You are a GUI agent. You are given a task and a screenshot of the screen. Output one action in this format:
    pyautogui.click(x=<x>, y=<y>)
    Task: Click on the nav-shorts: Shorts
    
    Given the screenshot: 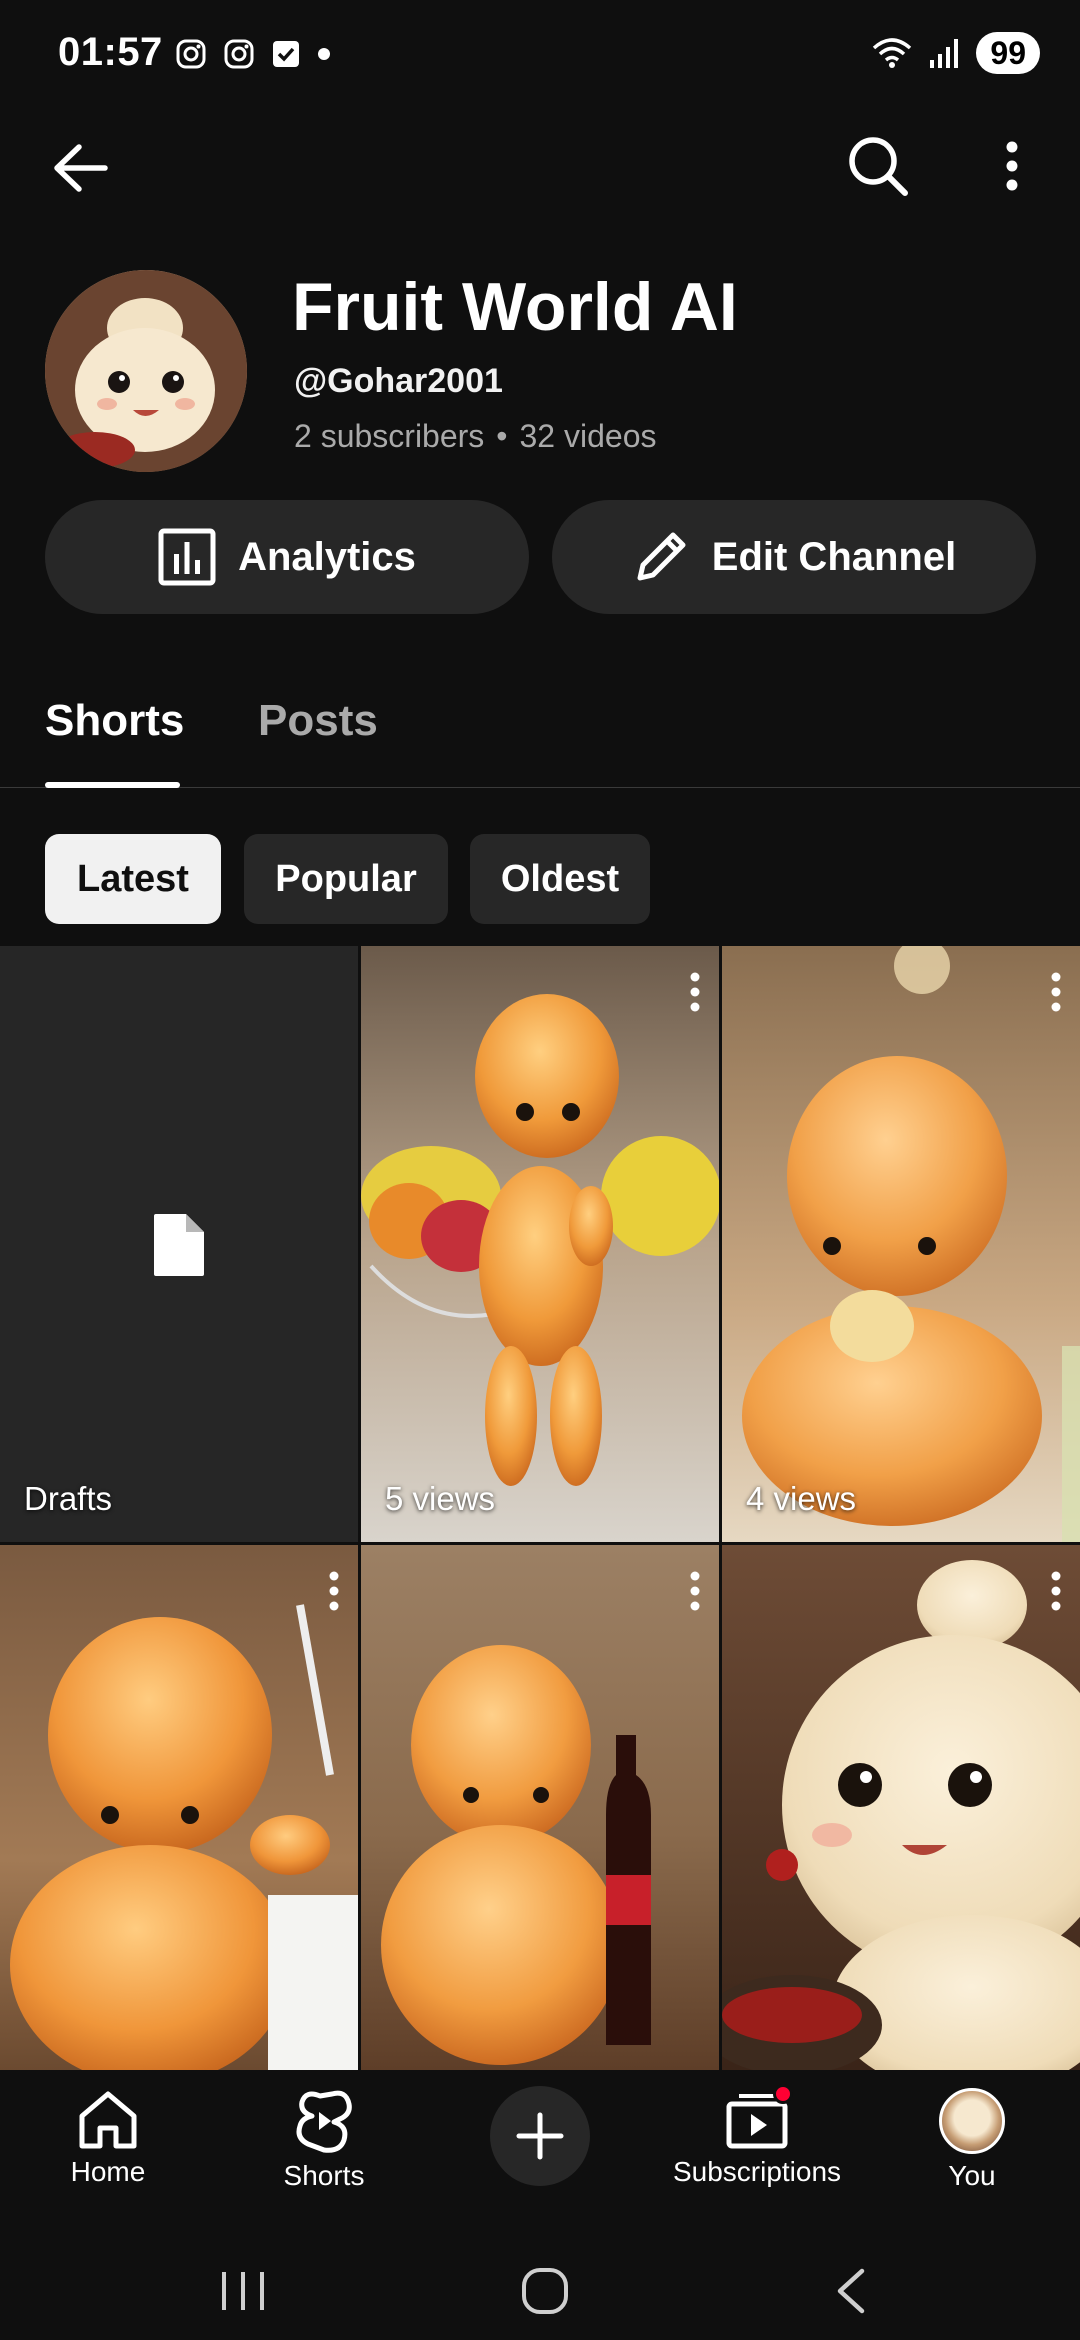 What is the action you would take?
    pyautogui.click(x=324, y=2140)
    